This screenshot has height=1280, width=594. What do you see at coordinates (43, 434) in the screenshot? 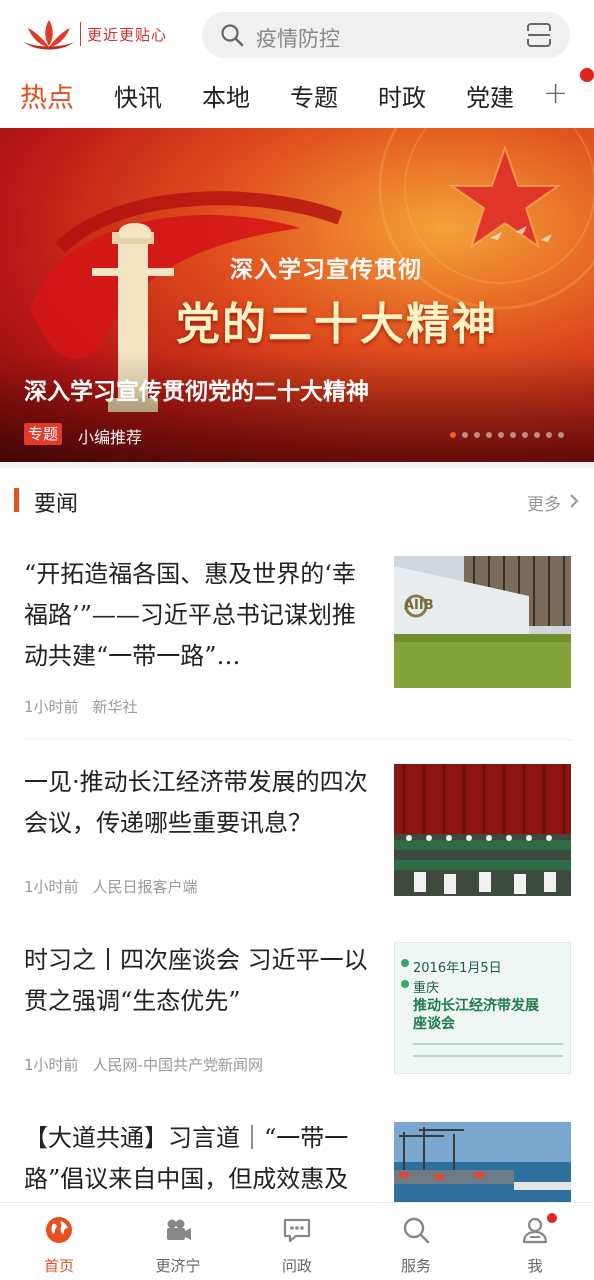
I see `banner-topic-tag: 专题` at bounding box center [43, 434].